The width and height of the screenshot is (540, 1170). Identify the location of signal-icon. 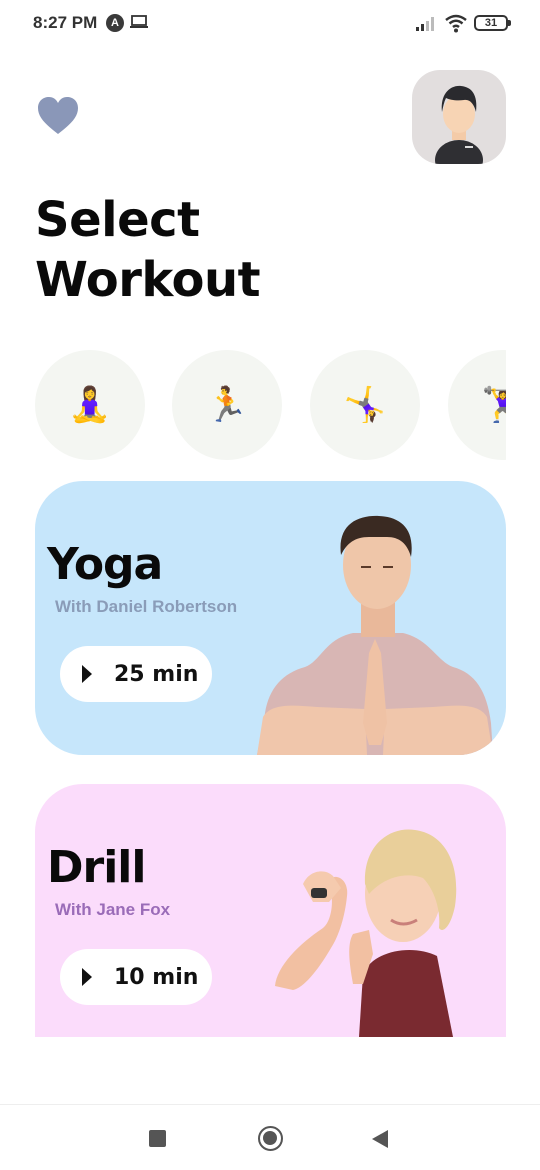
(425, 24).